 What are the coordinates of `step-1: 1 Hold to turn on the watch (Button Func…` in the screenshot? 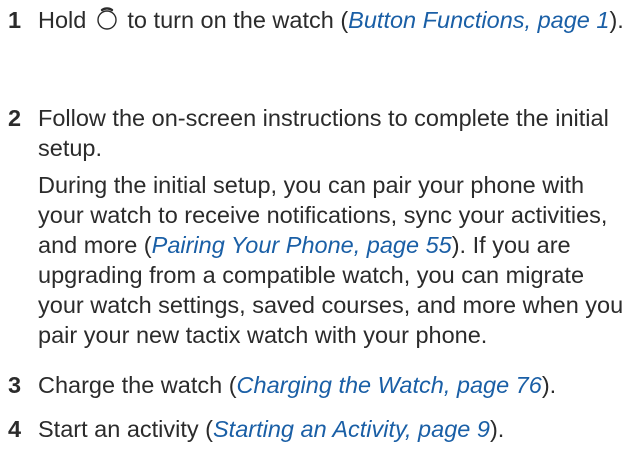 It's located at (312, 20).